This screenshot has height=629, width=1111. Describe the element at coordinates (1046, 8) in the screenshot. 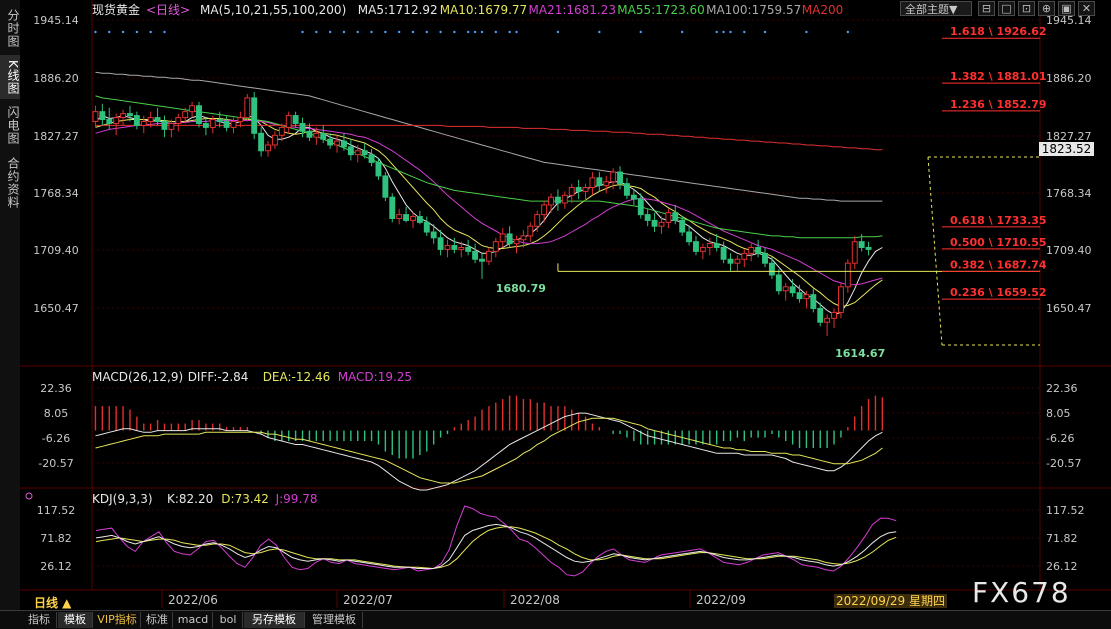

I see `toolbar-button-4: ⊕` at that location.